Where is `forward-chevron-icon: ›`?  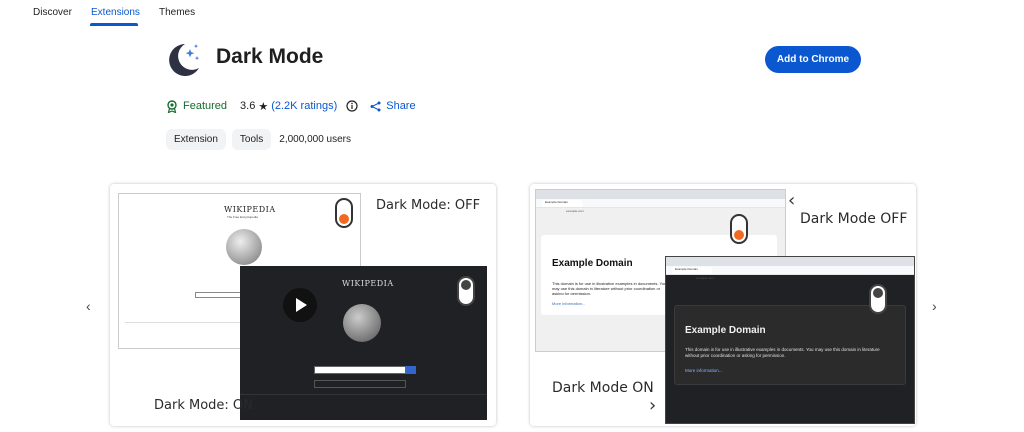
forward-chevron-icon: › is located at coordinates (653, 405).